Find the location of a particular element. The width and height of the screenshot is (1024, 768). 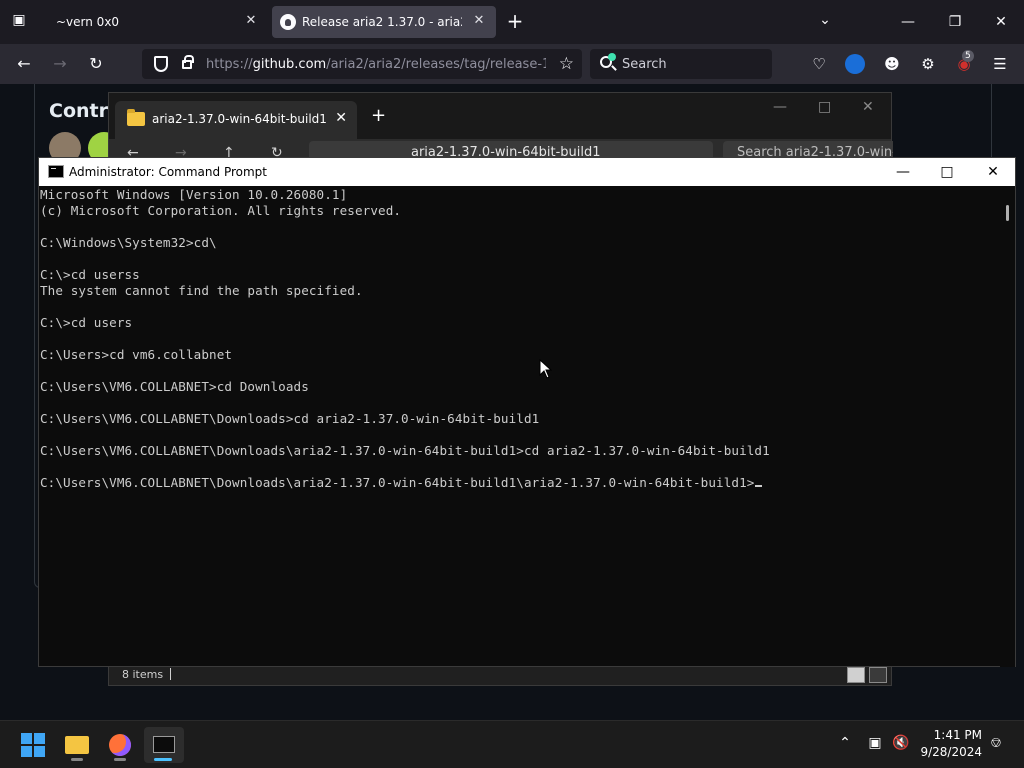

windows-logo-icon is located at coordinates (33, 745).